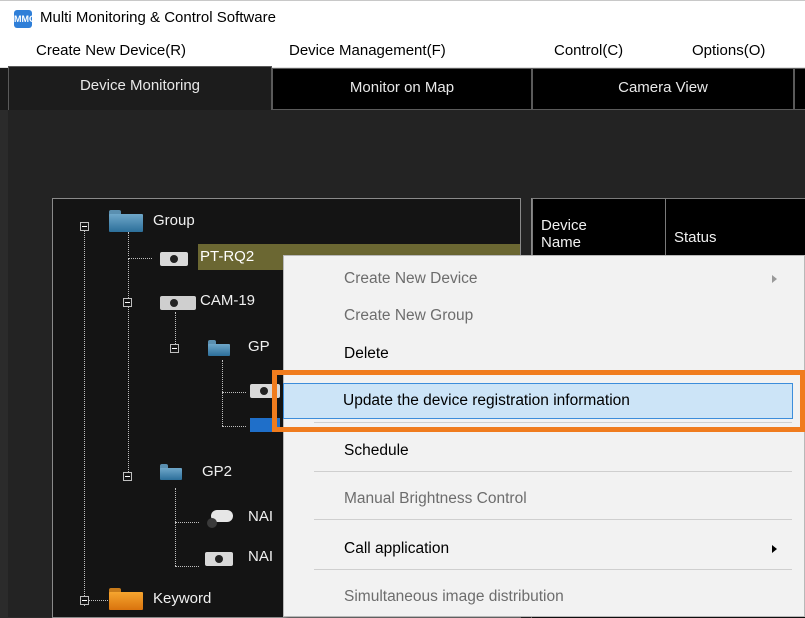 The height and width of the screenshot is (618, 805). What do you see at coordinates (227, 256) in the screenshot?
I see `tree-node-pt-rq2: PT-RQ2` at bounding box center [227, 256].